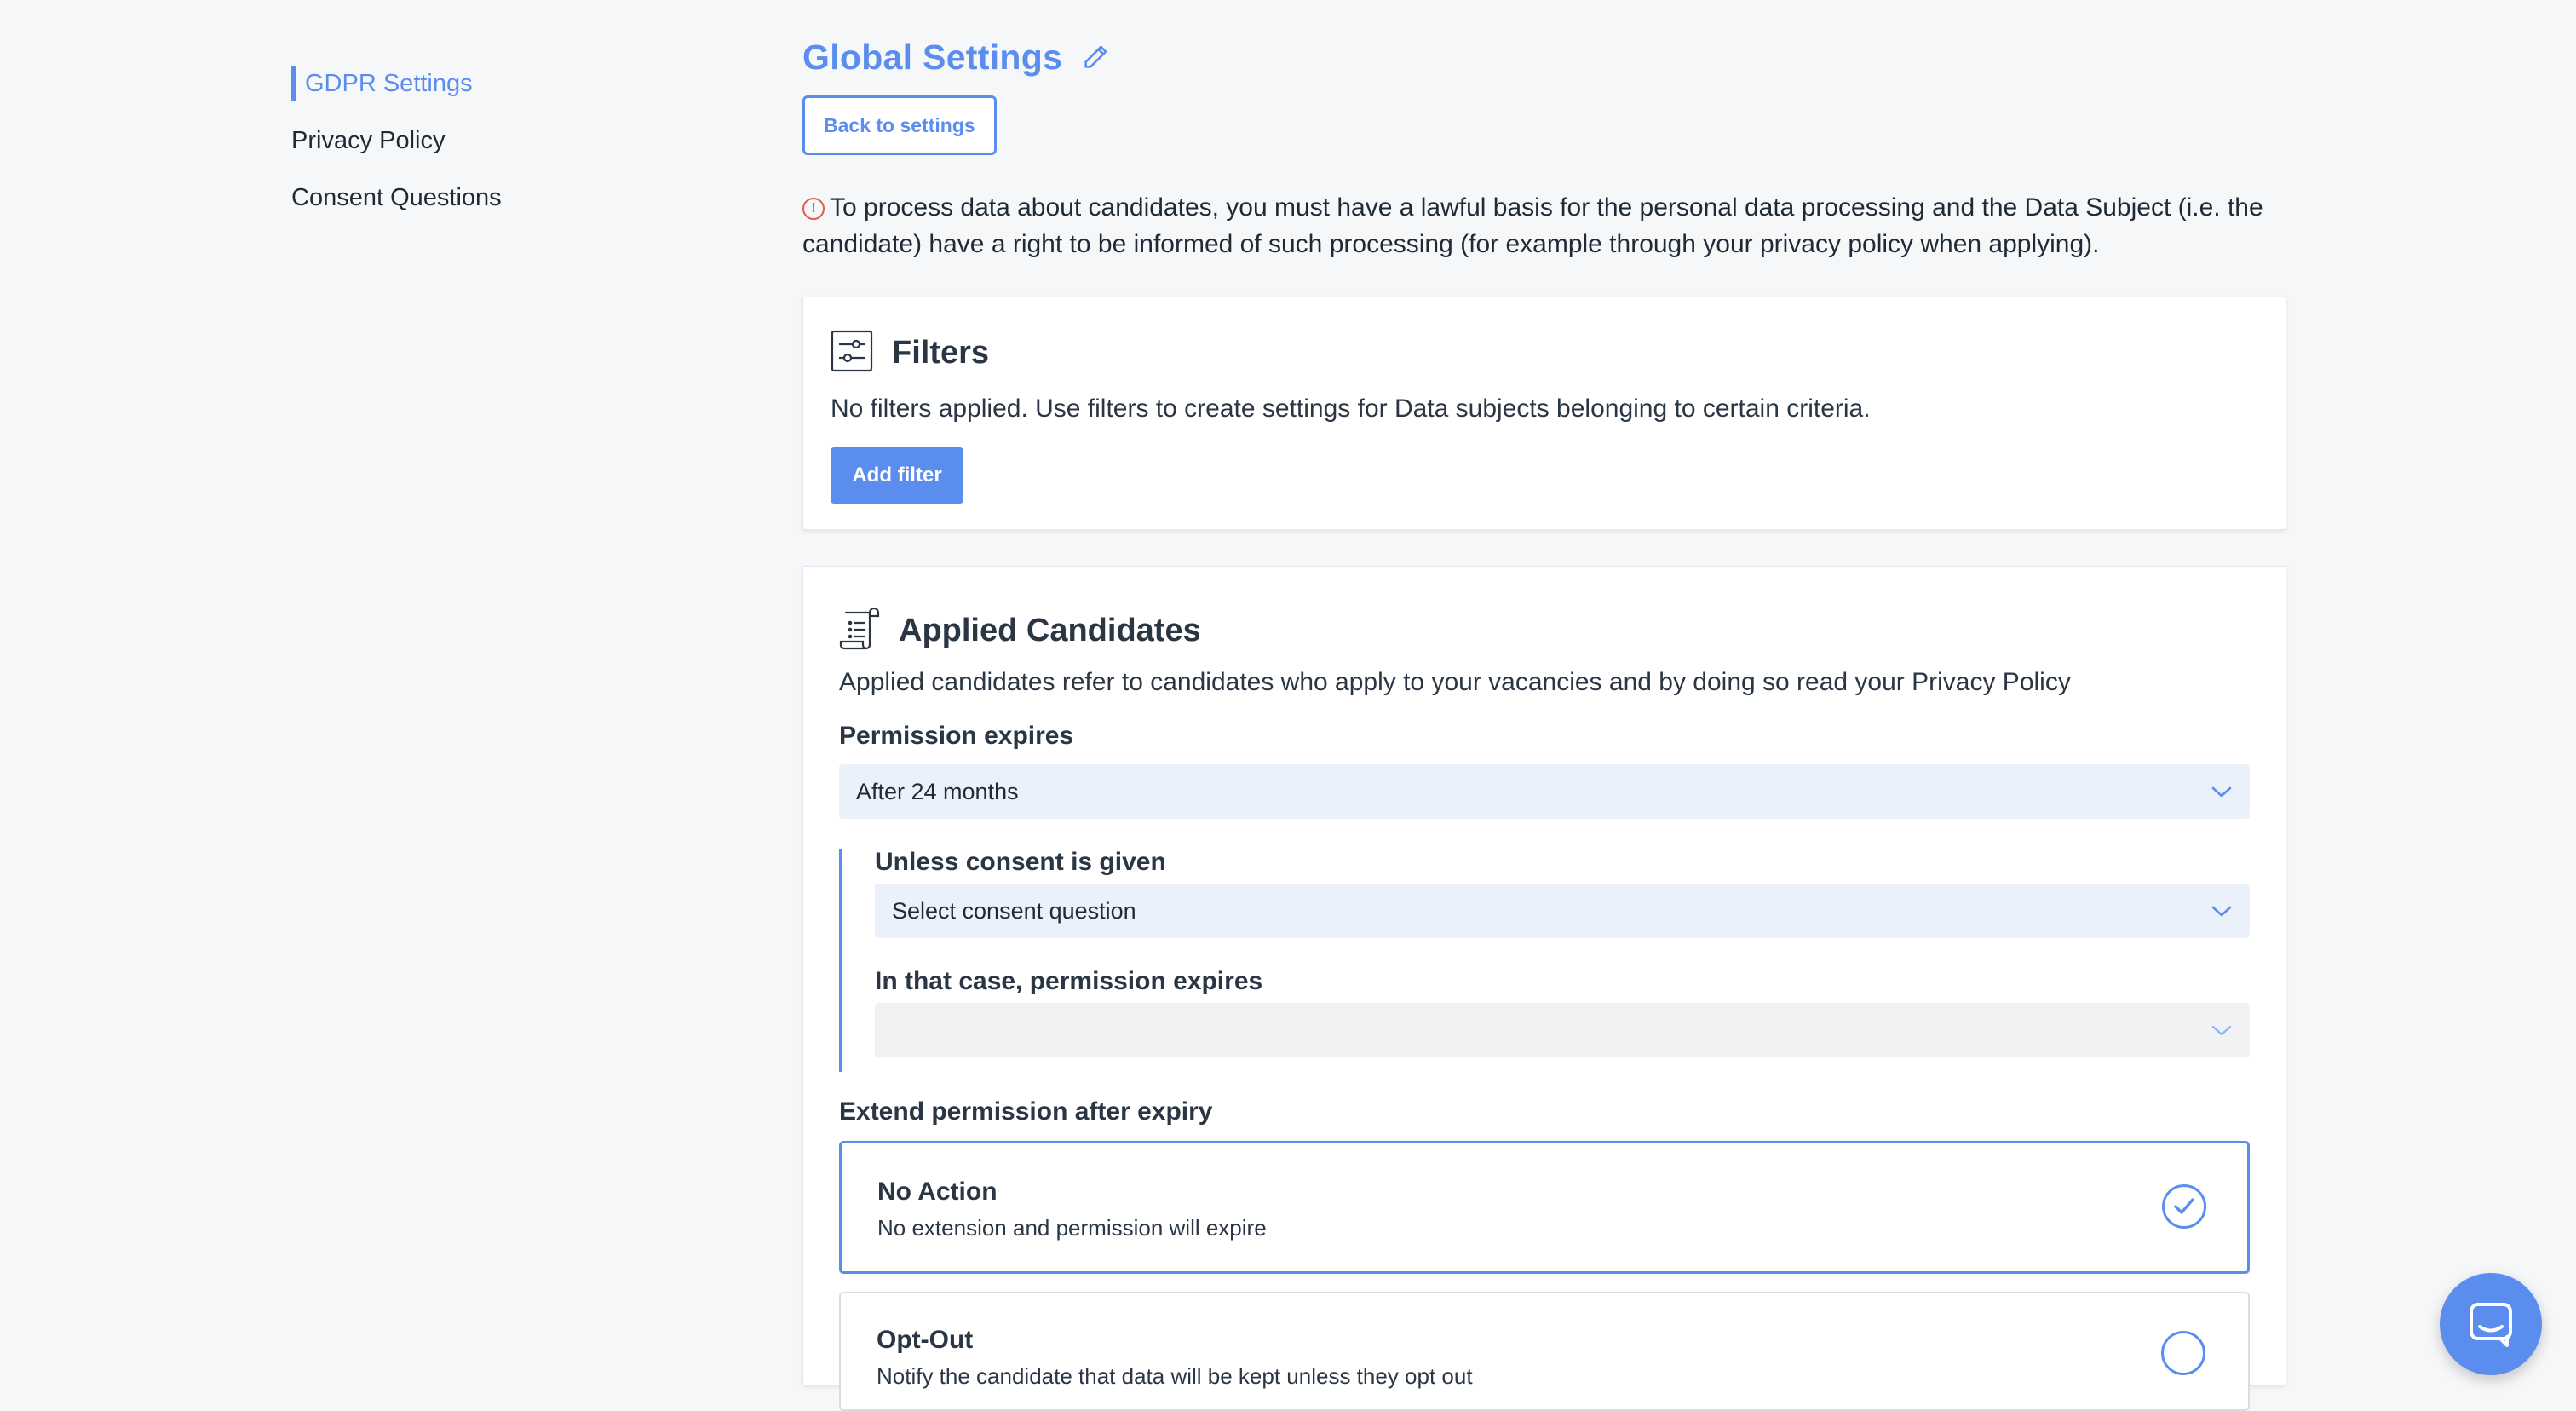  I want to click on case-permission-expires-label: In that case, permission expires, so click(1069, 981).